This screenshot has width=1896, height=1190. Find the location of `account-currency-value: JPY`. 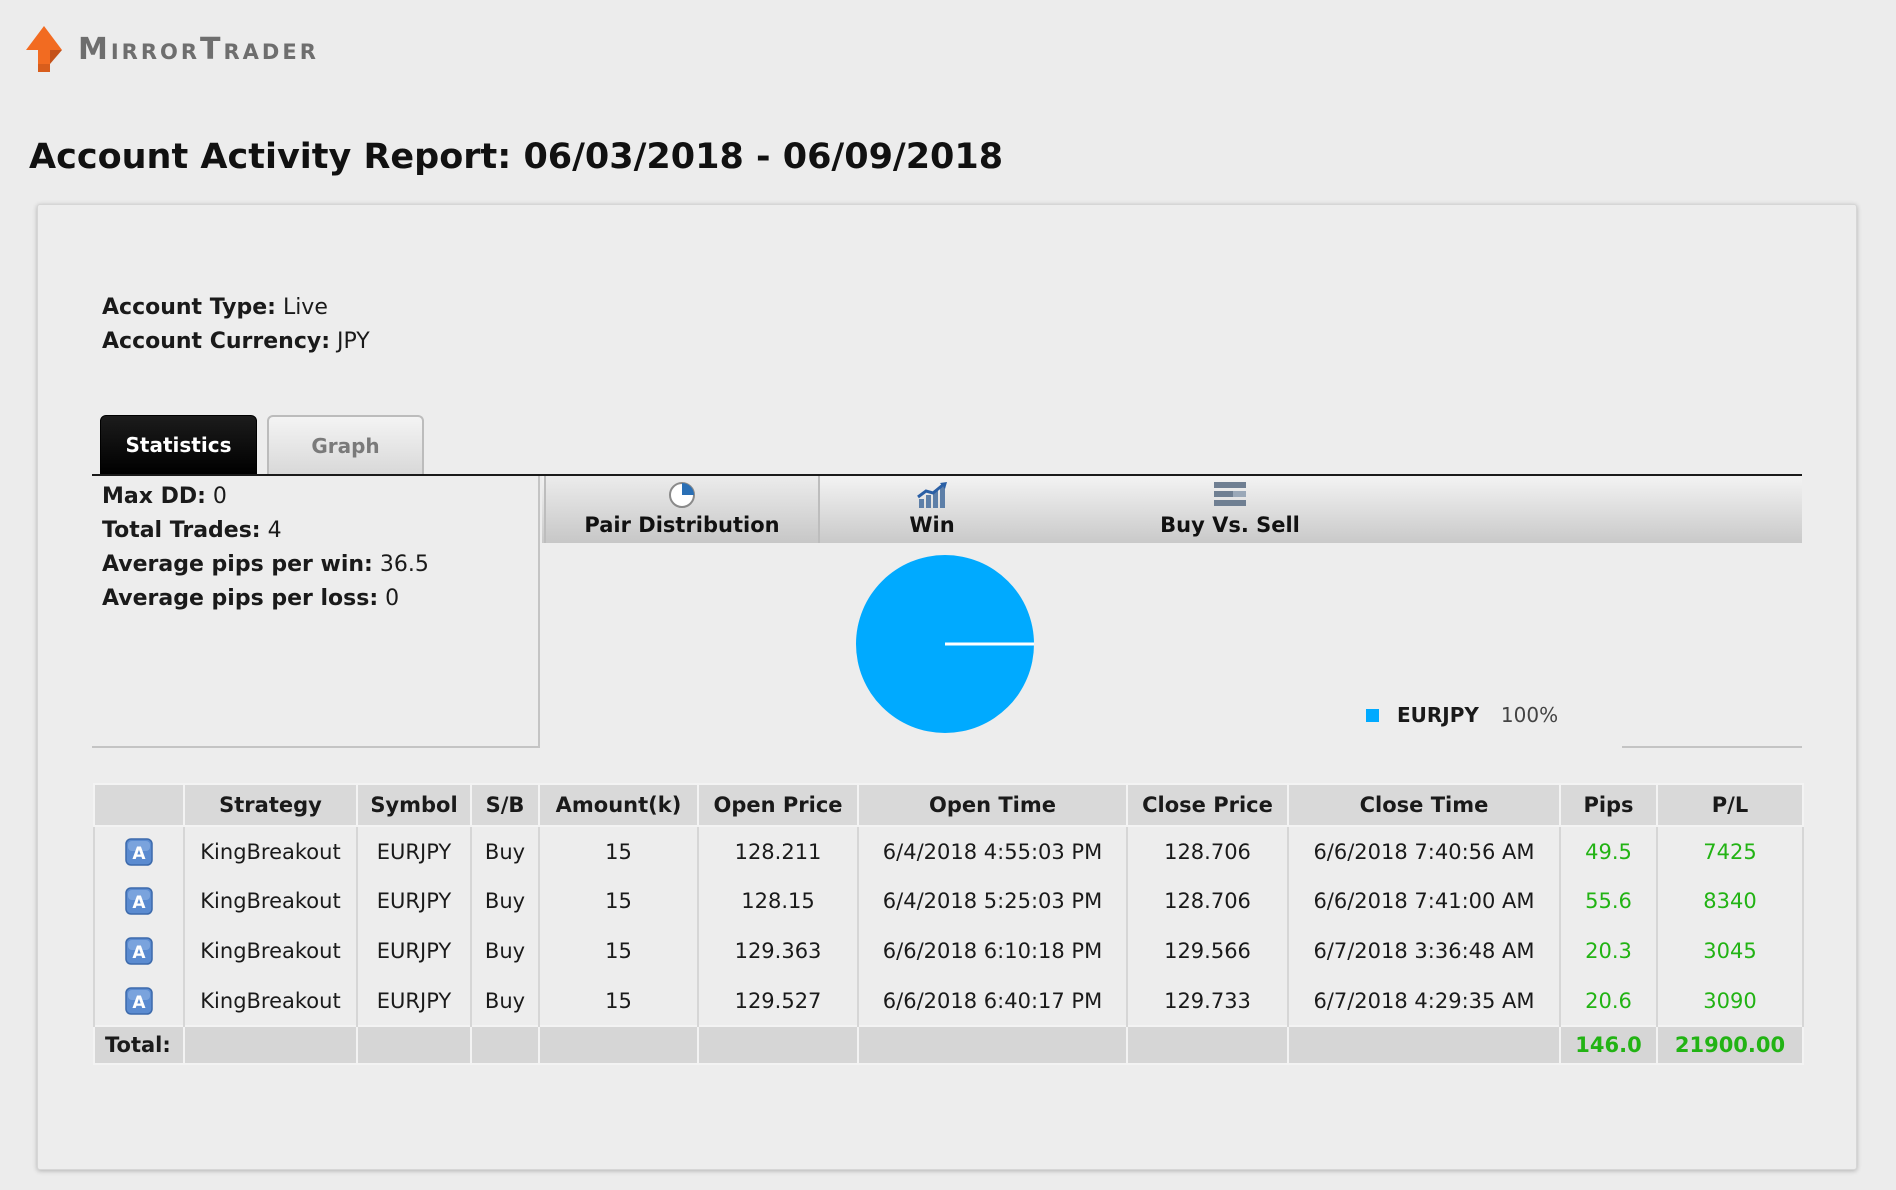

account-currency-value: JPY is located at coordinates (353, 341).